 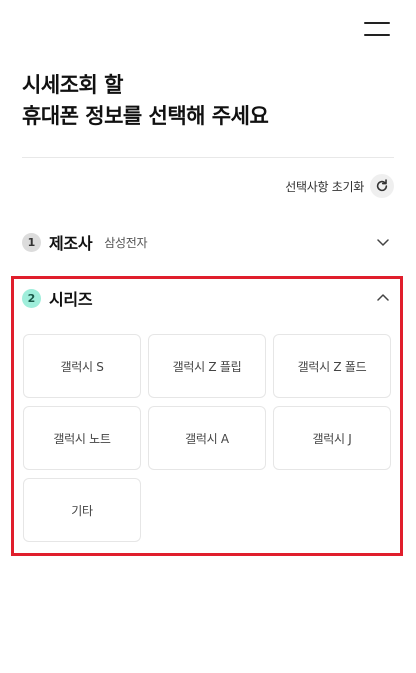 I want to click on step-number-badge: 1, so click(x=31, y=242).